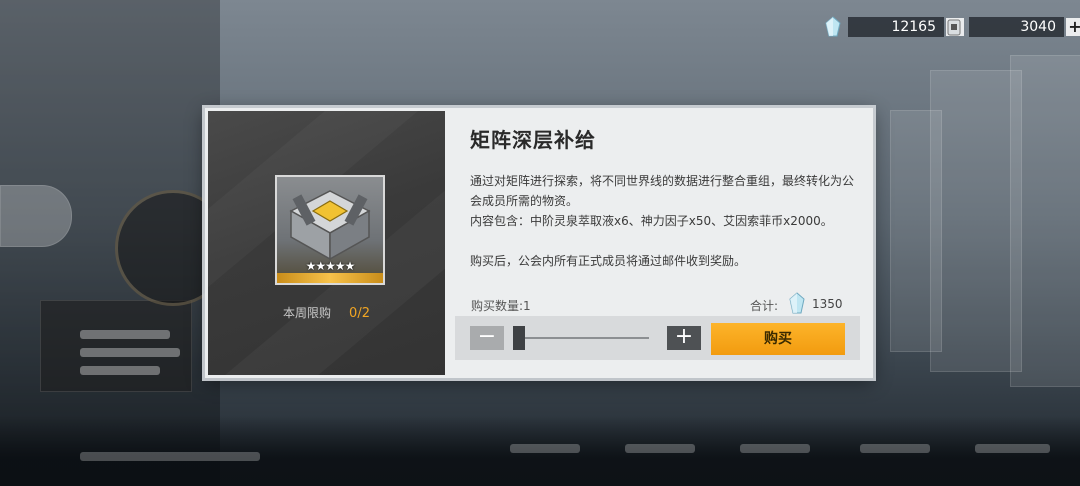 The width and height of the screenshot is (1080, 486). What do you see at coordinates (330, 266) in the screenshot?
I see `rarity-stars: ★★★★★` at bounding box center [330, 266].